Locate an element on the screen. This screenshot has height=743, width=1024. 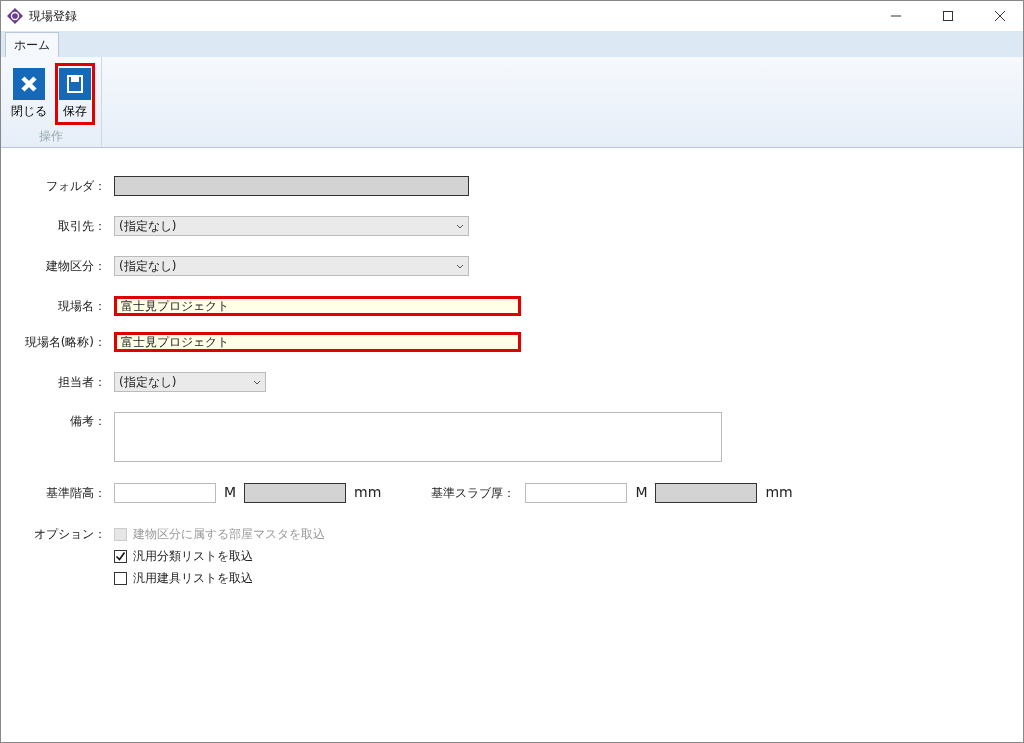
field-label: 現場名(略称)： is located at coordinates (65, 342).